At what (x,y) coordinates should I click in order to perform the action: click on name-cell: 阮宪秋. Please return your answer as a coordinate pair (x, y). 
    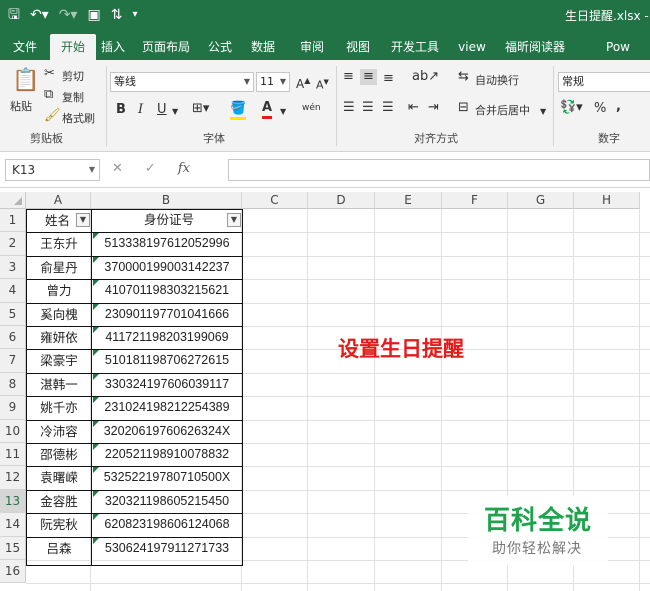
    Looking at the image, I should click on (59, 524).